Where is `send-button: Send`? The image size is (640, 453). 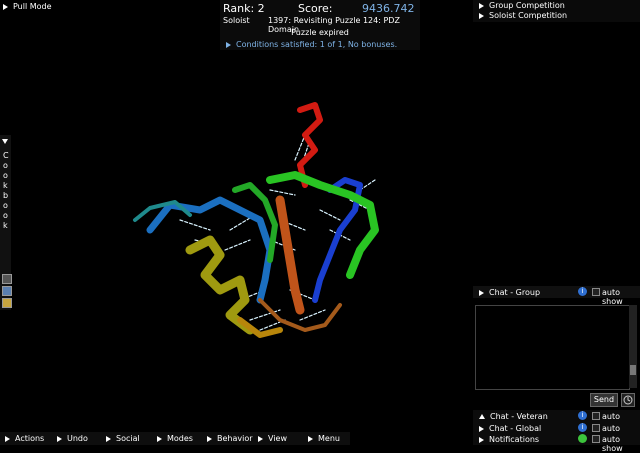 send-button: Send is located at coordinates (604, 400).